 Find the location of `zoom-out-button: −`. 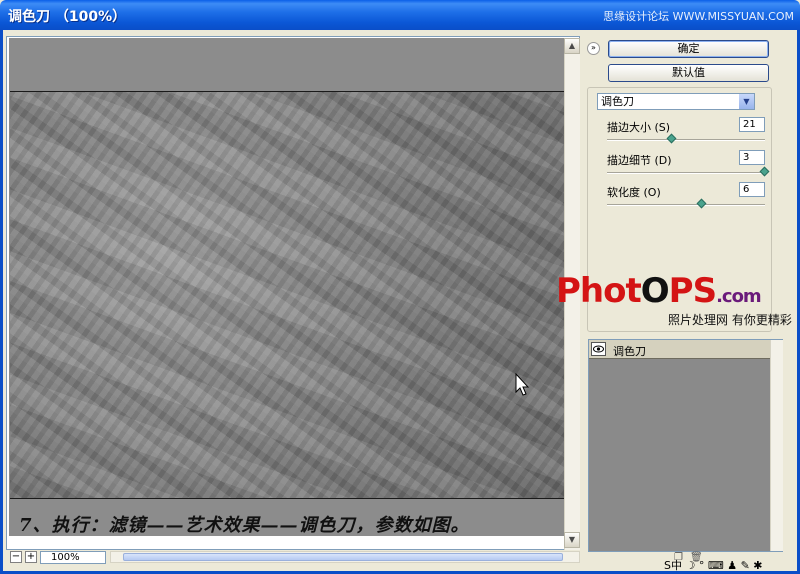

zoom-out-button: − is located at coordinates (16, 557).